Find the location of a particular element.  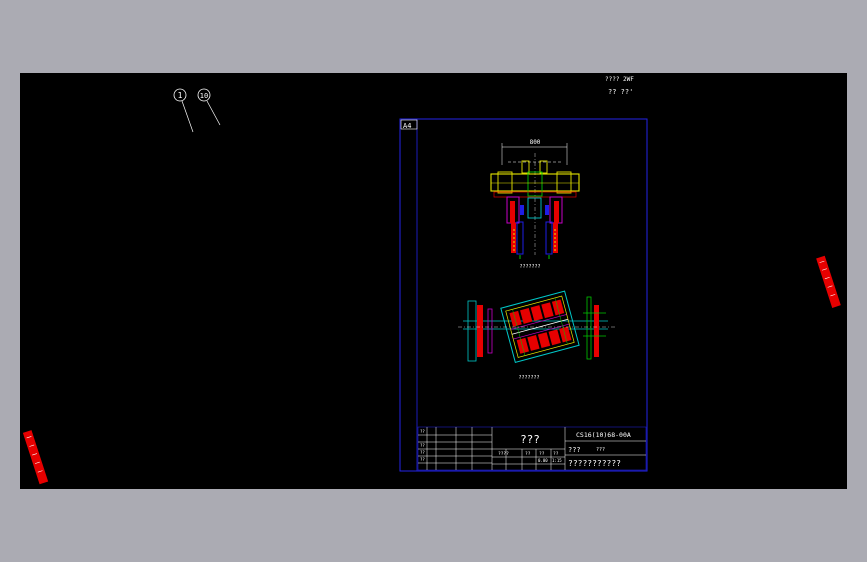

weight-value: 0.00 is located at coordinates (543, 460).